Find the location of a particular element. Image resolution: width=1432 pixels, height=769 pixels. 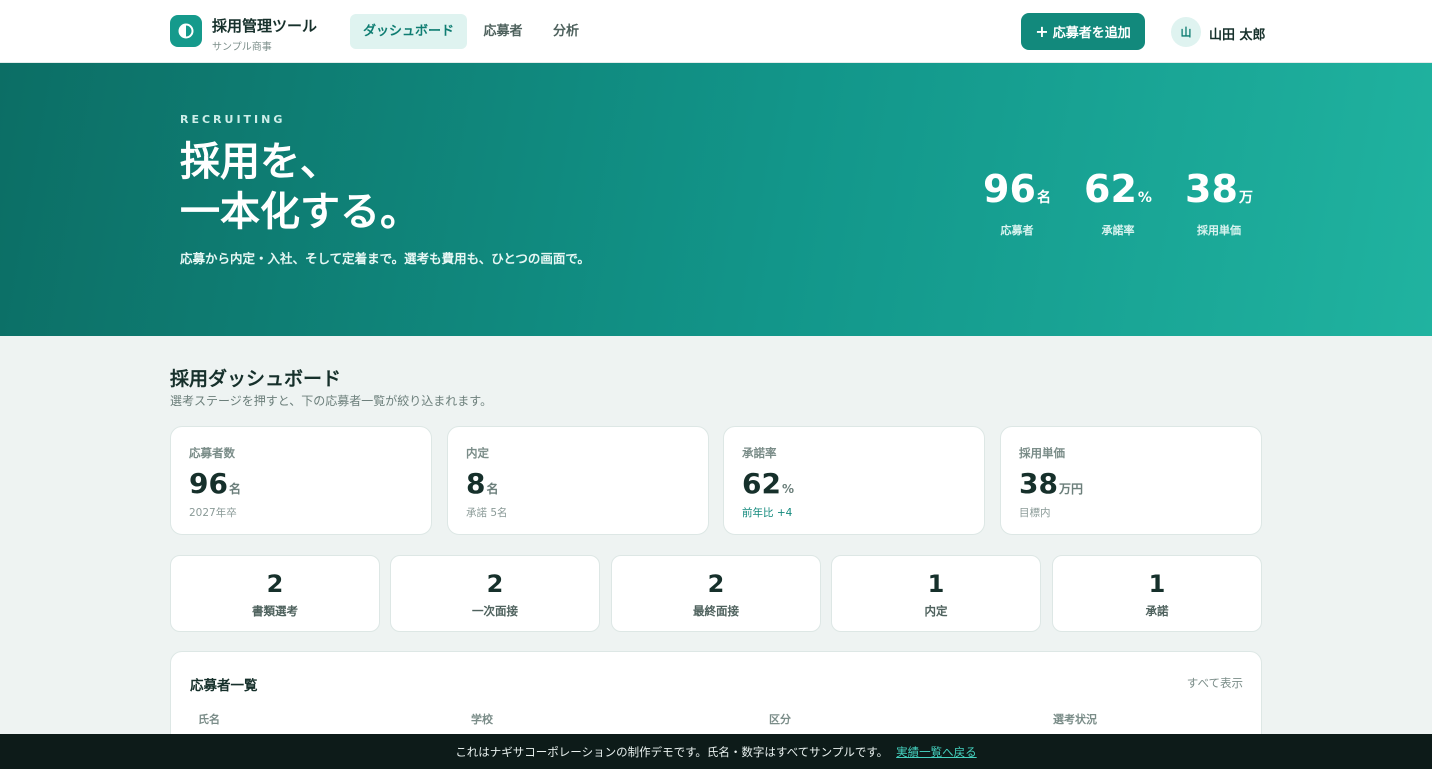

nav-analytics: 分析 is located at coordinates (566, 31).